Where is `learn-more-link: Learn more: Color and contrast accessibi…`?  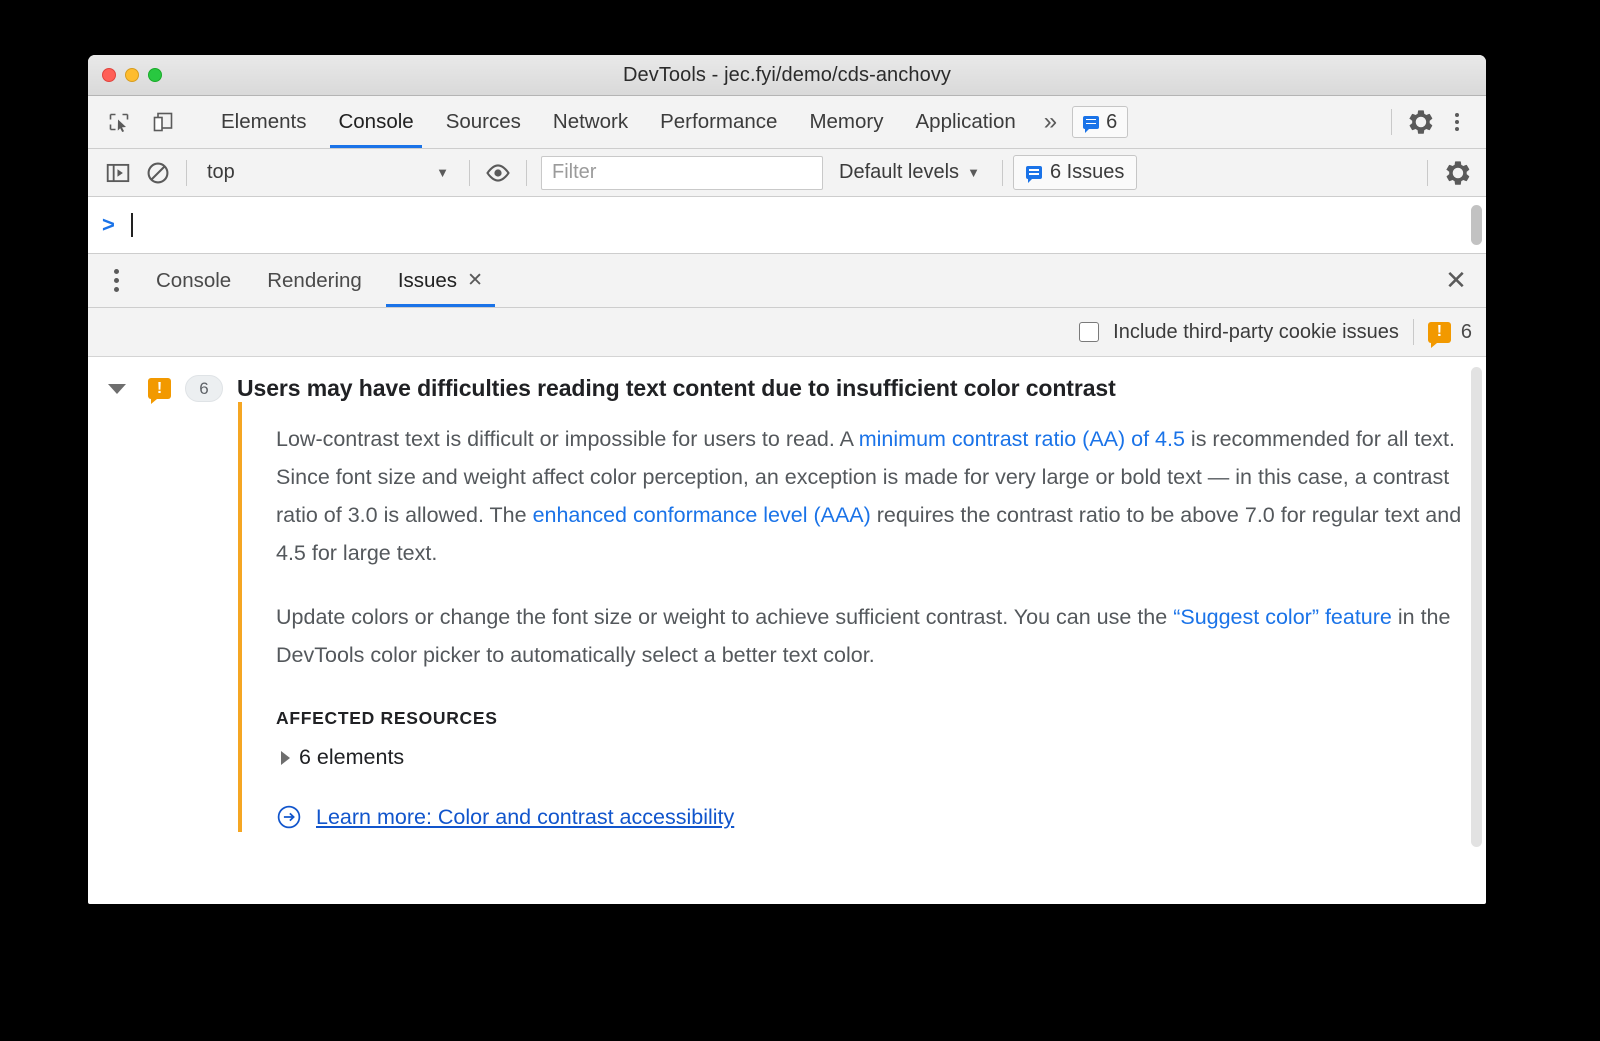 learn-more-link: Learn more: Color and contrast accessibi… is located at coordinates (525, 817).